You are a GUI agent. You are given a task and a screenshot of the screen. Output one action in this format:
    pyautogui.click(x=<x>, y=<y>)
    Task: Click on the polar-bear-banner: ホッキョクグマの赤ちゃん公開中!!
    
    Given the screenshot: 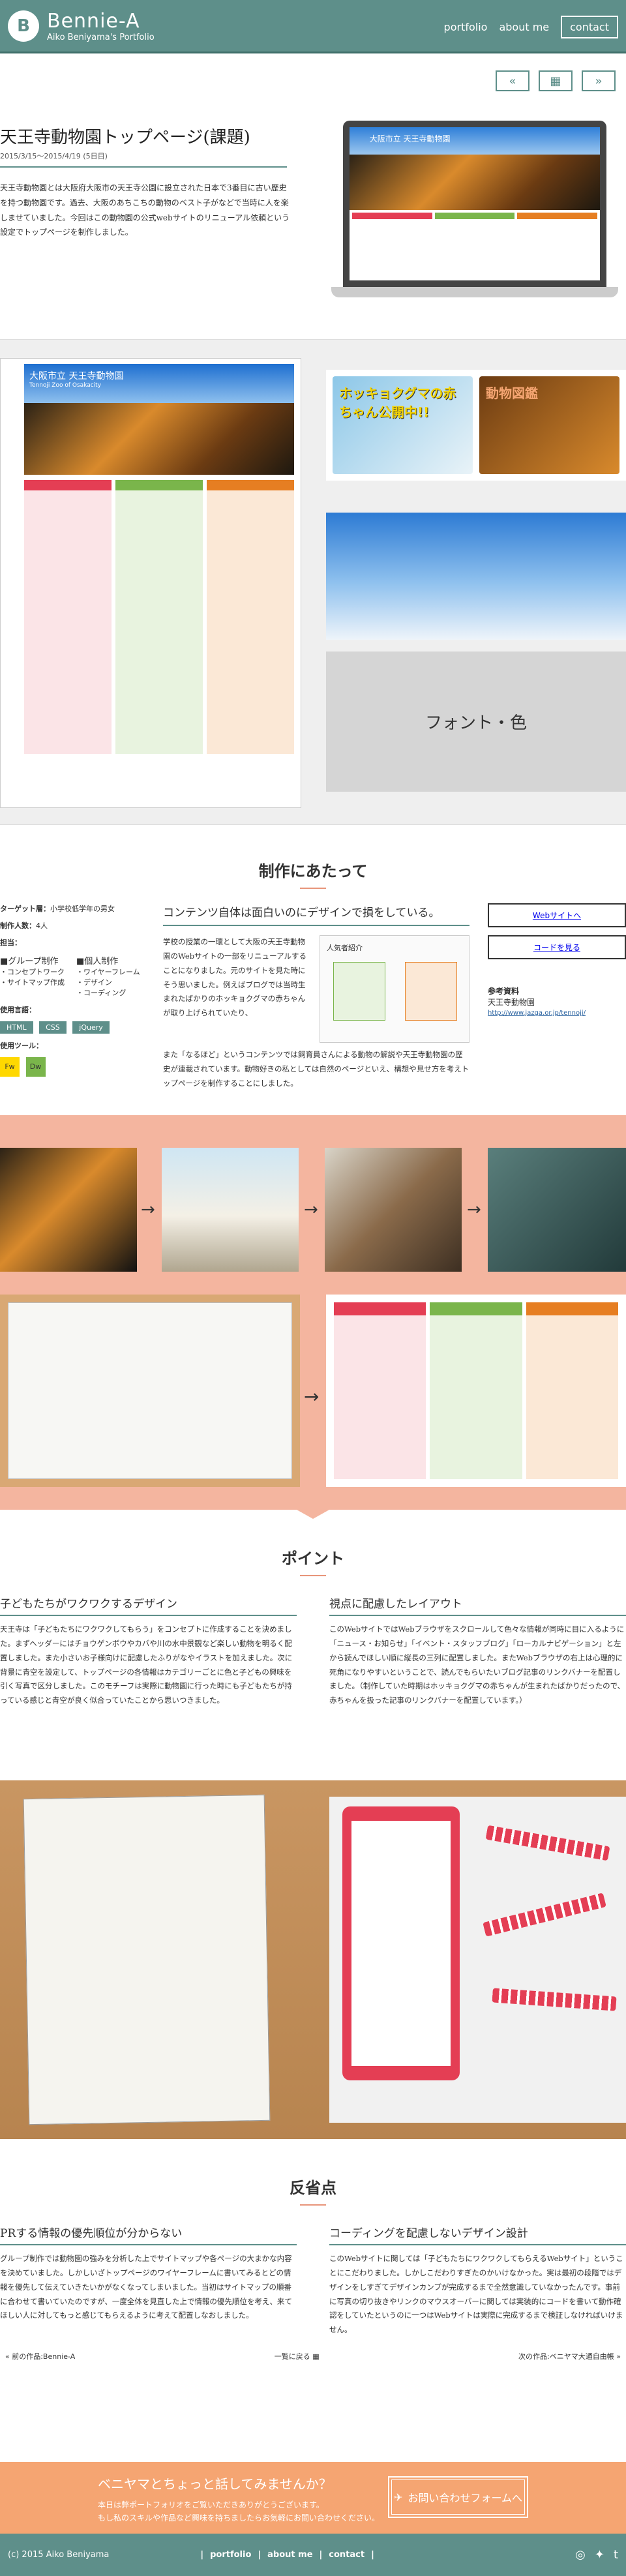 What is the action you would take?
    pyautogui.click(x=403, y=425)
    